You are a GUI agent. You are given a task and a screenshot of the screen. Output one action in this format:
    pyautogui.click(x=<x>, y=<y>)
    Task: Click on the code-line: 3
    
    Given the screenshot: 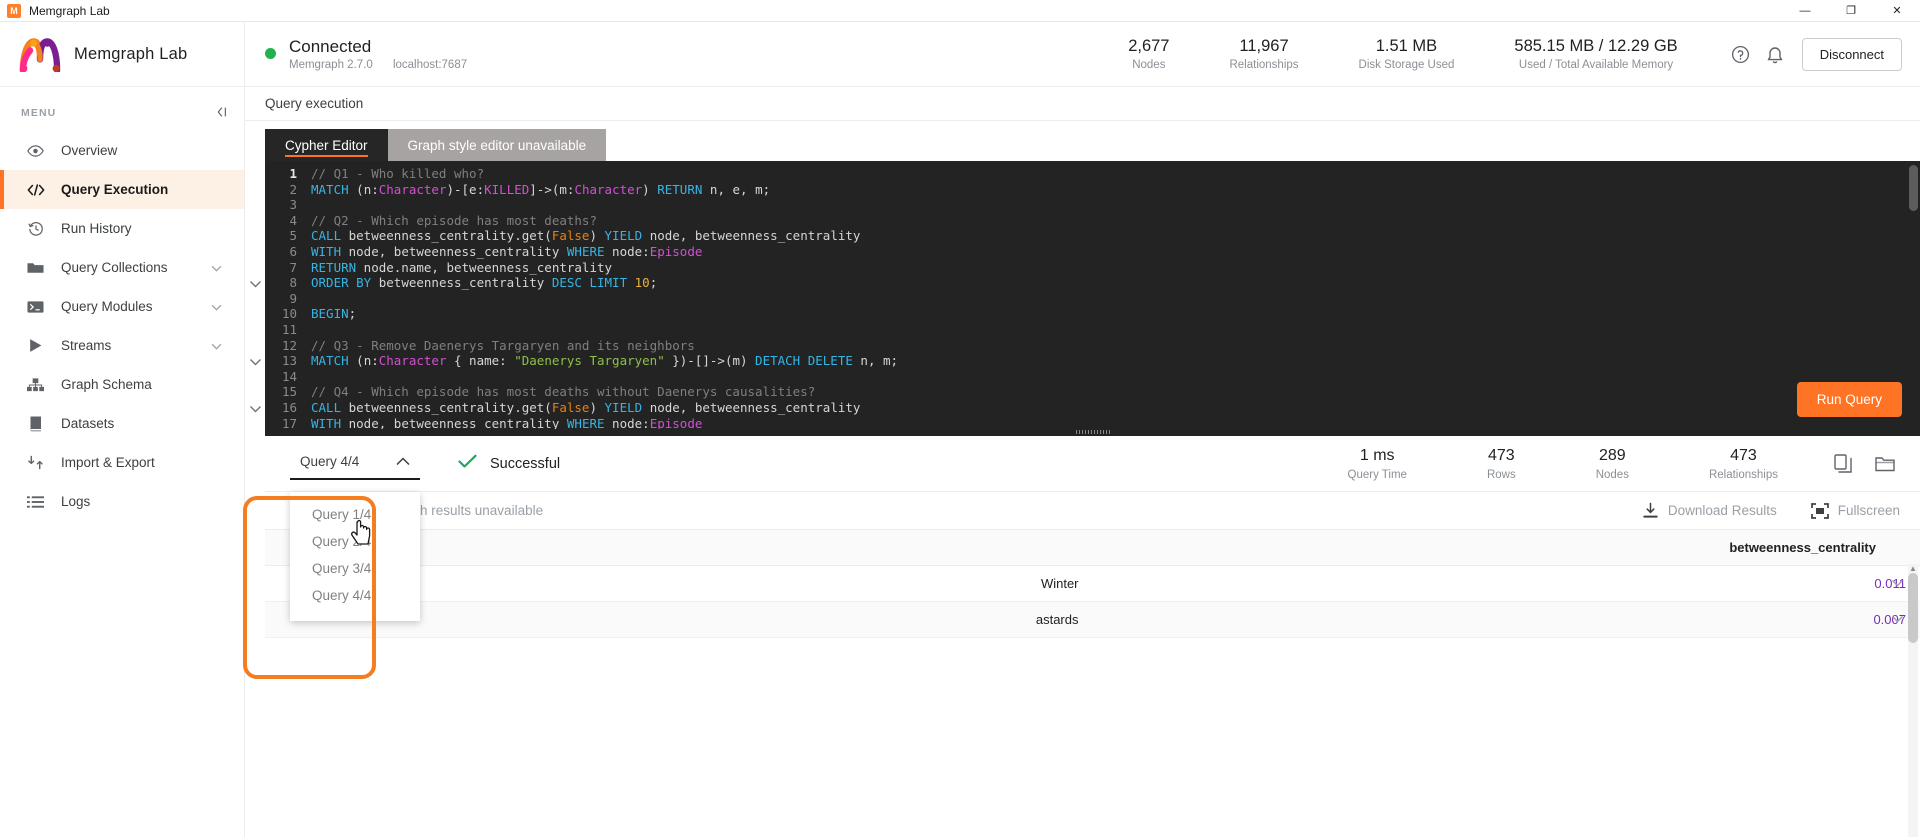 What is the action you would take?
    pyautogui.click(x=1092, y=205)
    